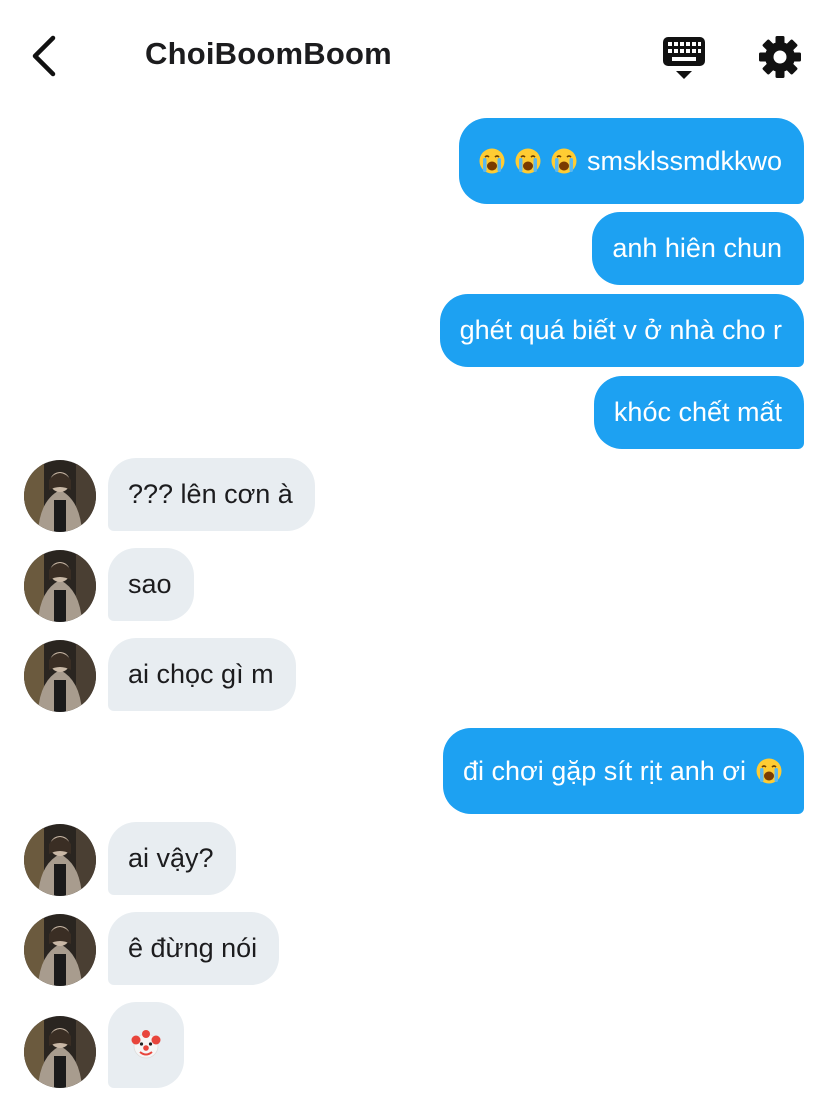 The width and height of the screenshot is (828, 1101). What do you see at coordinates (414, 55) in the screenshot?
I see `chat-header: ChoiBoomBoom` at bounding box center [414, 55].